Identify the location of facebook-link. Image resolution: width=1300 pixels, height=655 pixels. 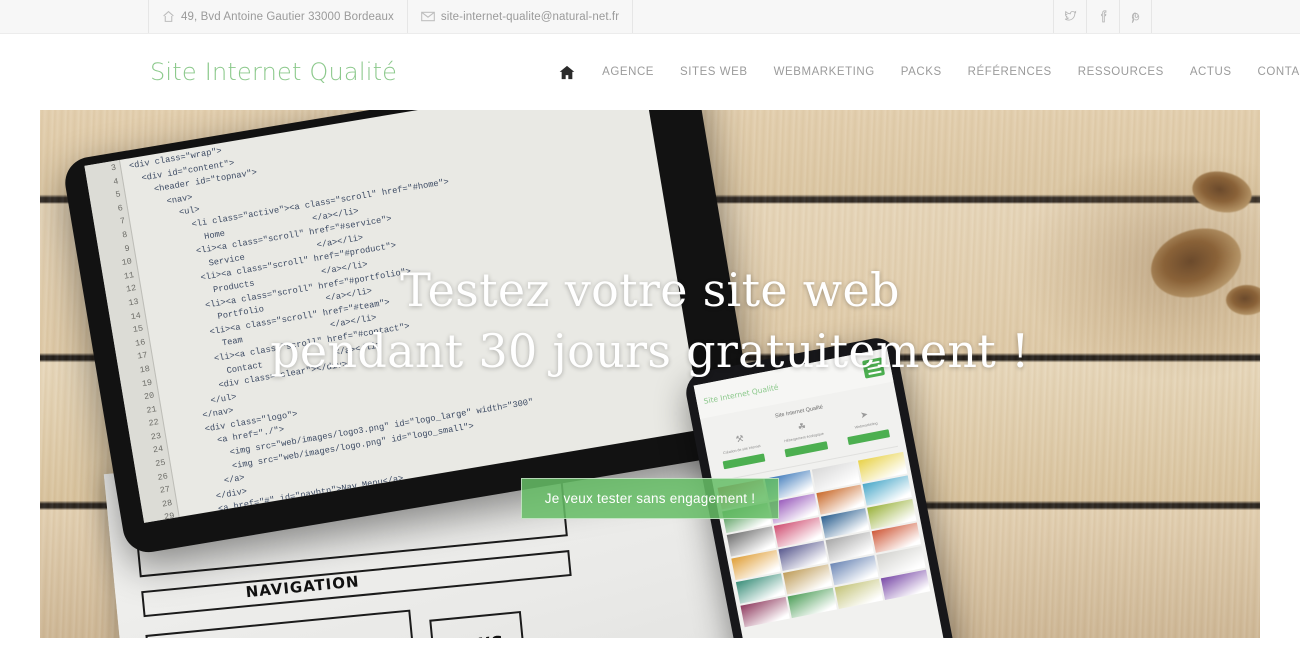
(1102, 16).